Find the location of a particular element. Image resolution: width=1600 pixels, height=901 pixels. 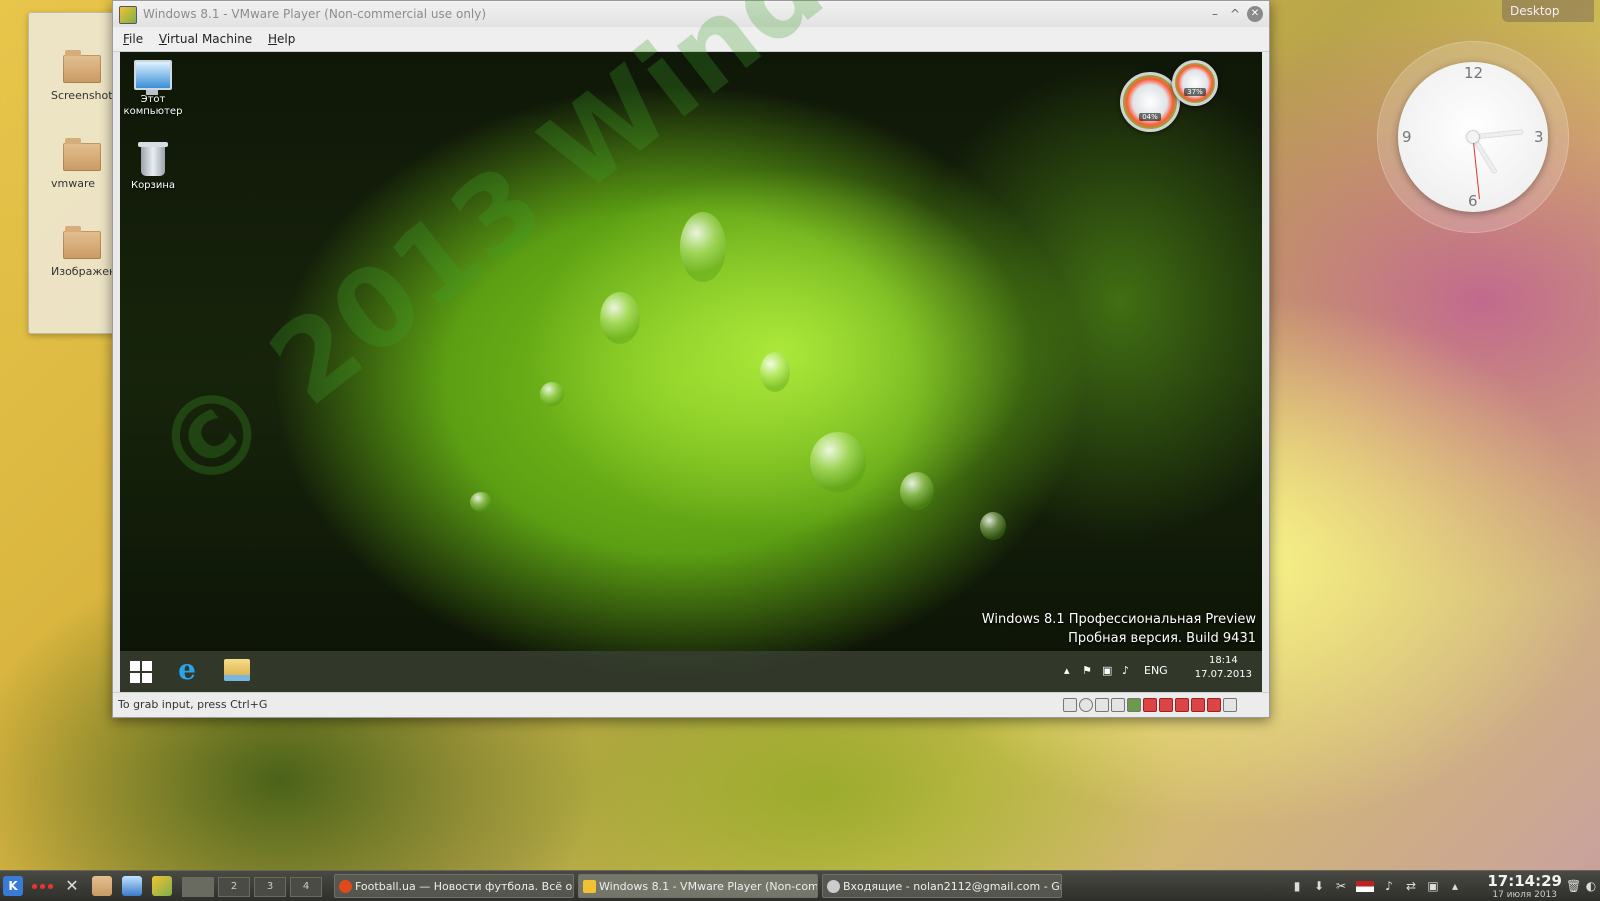

desktop-activity-tab: Desktop is located at coordinates (1548, 11).